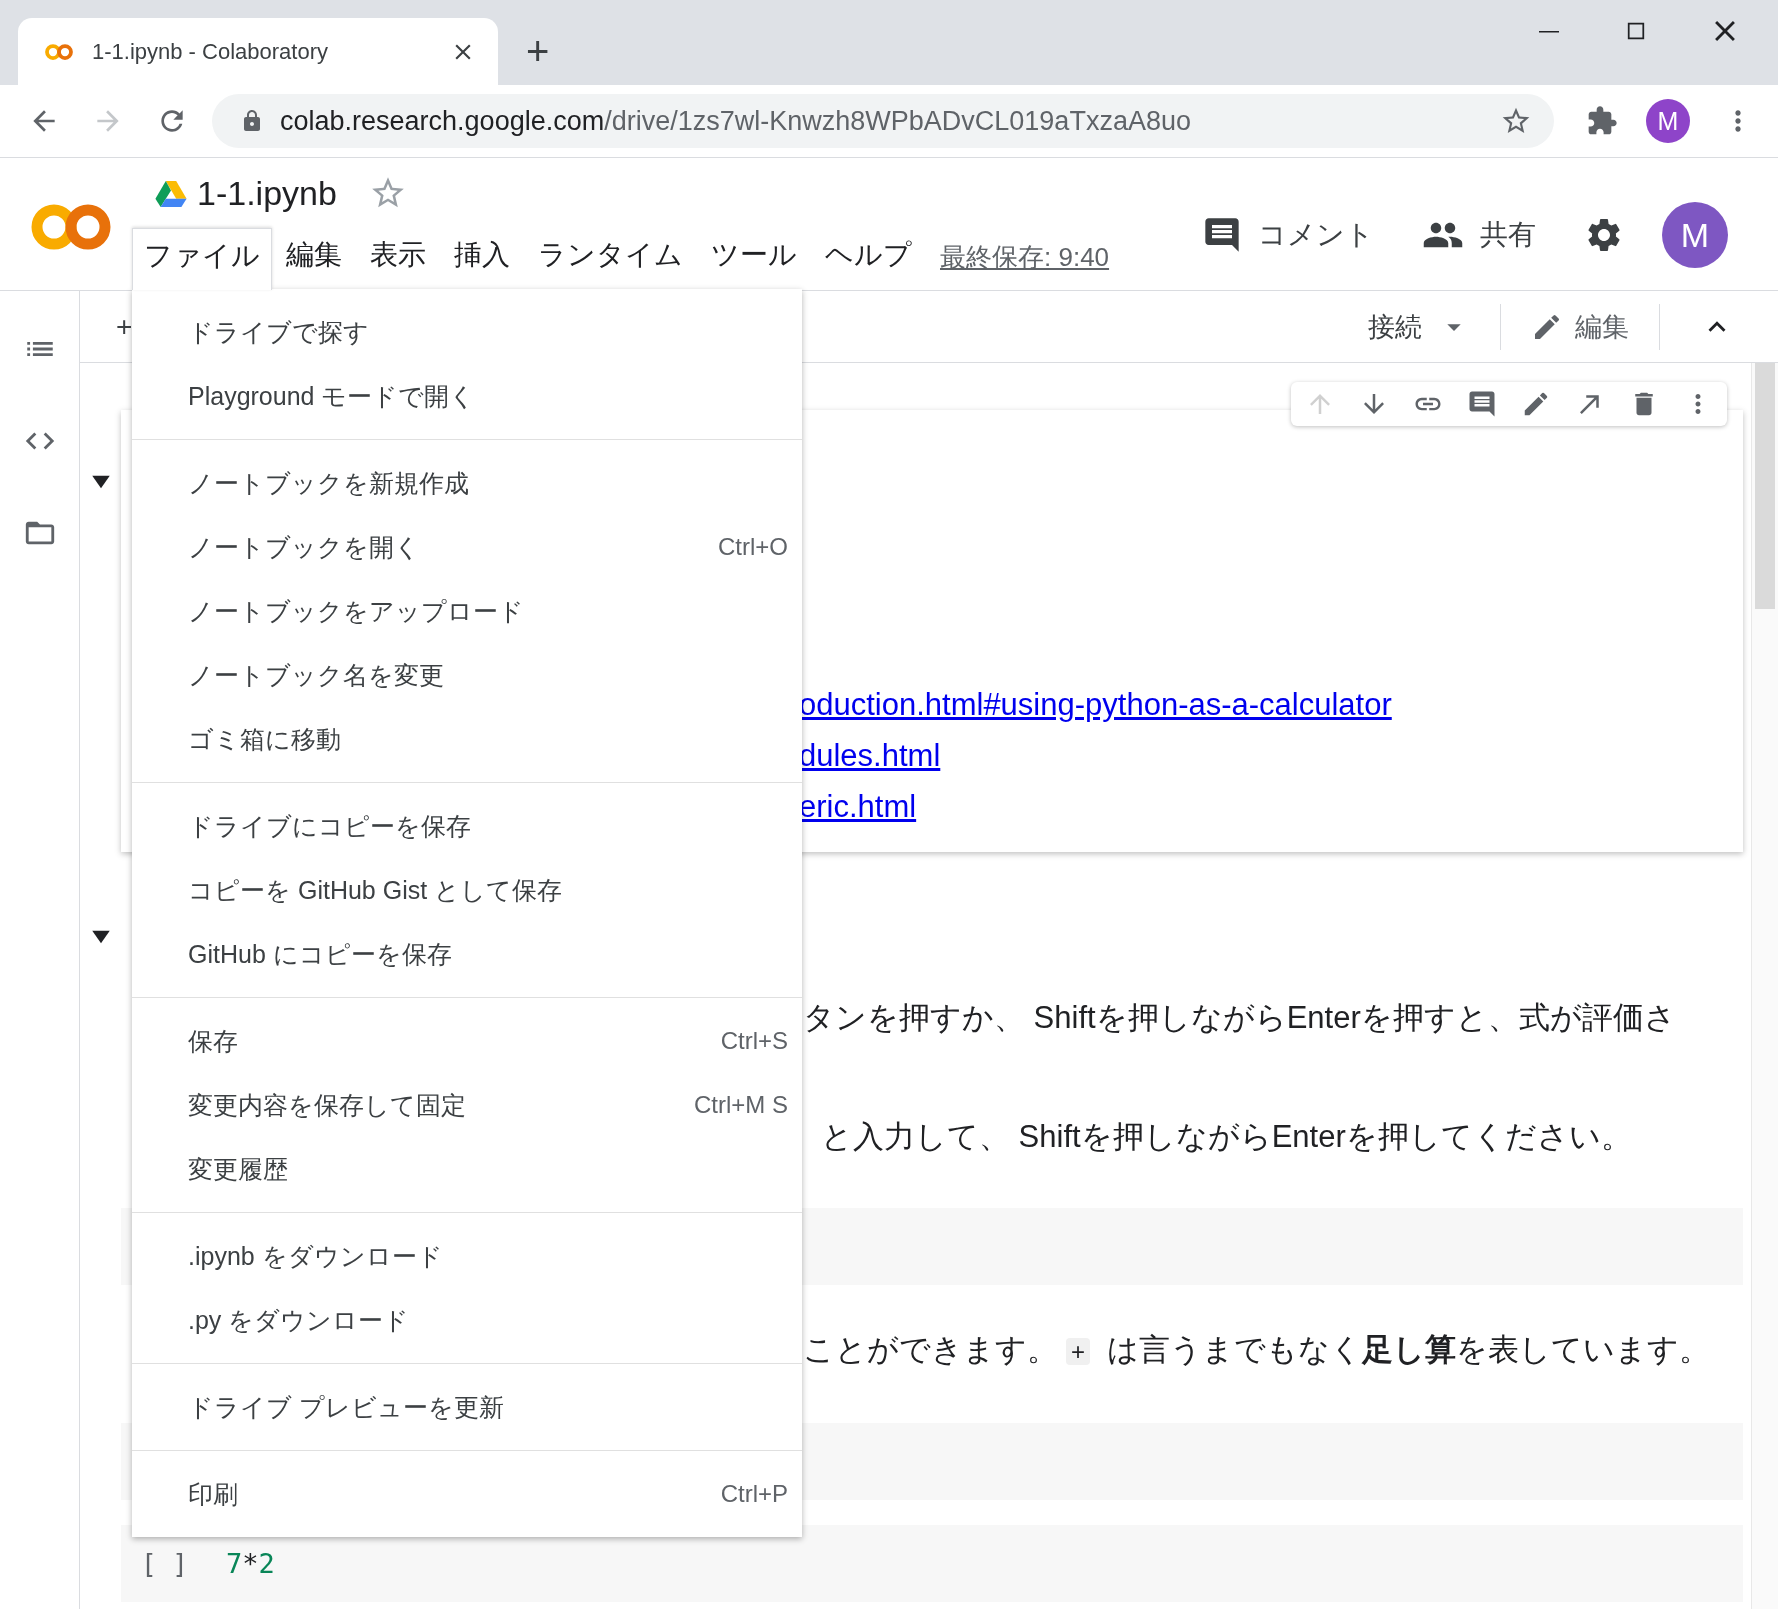 The image size is (1778, 1609). What do you see at coordinates (1395, 326) in the screenshot?
I see `connect-button: 接続` at bounding box center [1395, 326].